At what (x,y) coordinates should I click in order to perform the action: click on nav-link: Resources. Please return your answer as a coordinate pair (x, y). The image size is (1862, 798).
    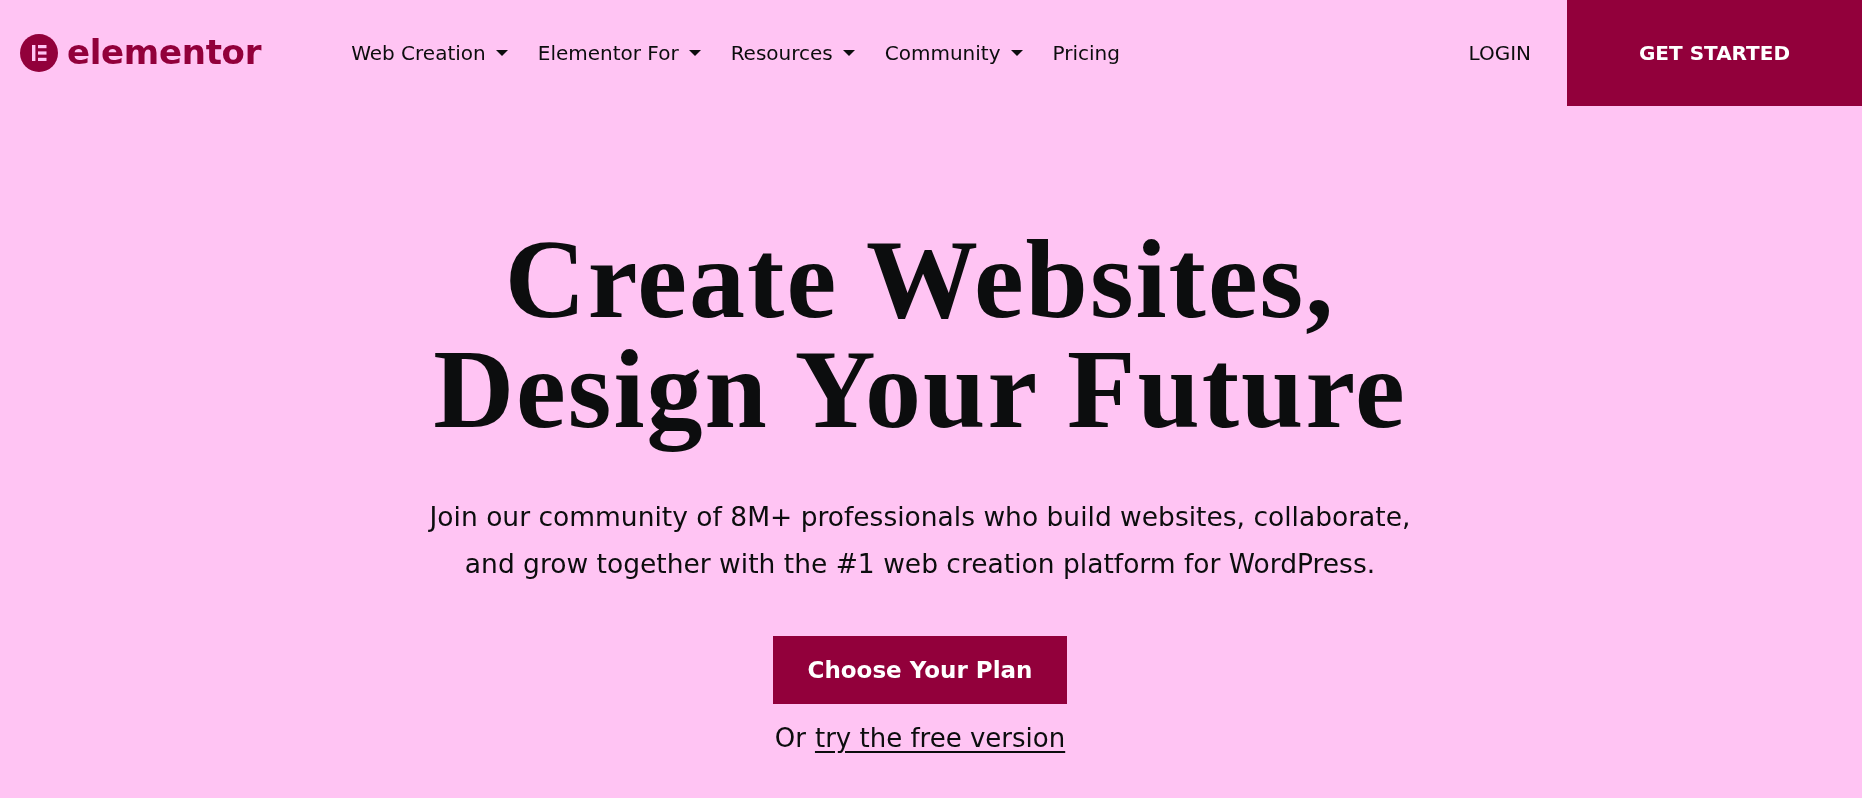
    Looking at the image, I should click on (792, 53).